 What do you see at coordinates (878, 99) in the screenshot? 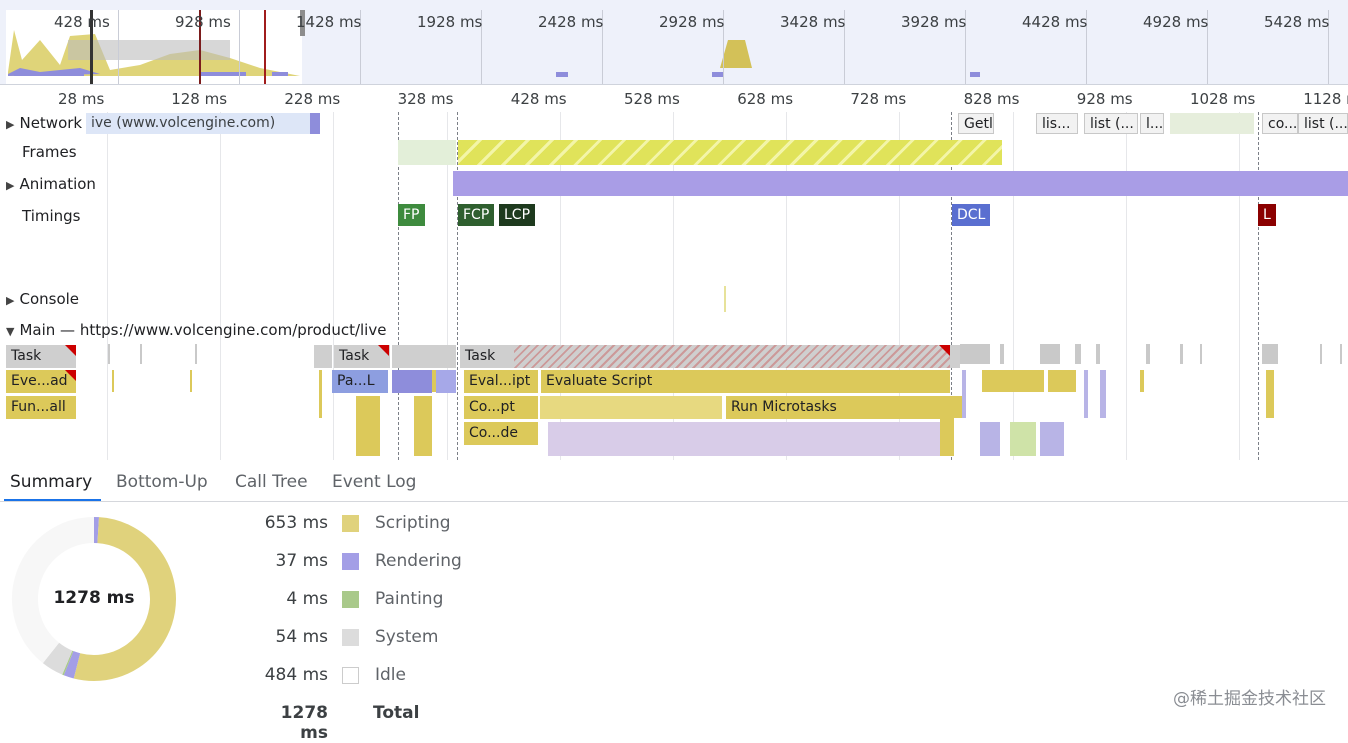
I see `ruler-tick-label: 728 ms` at bounding box center [878, 99].